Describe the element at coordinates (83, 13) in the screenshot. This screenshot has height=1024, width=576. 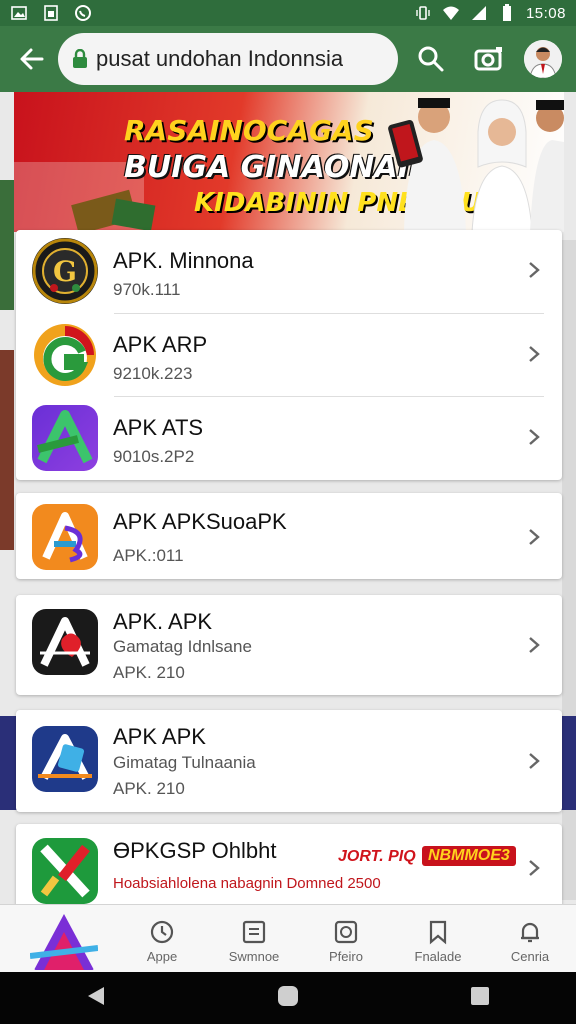
I see `whatsapp-icon` at that location.